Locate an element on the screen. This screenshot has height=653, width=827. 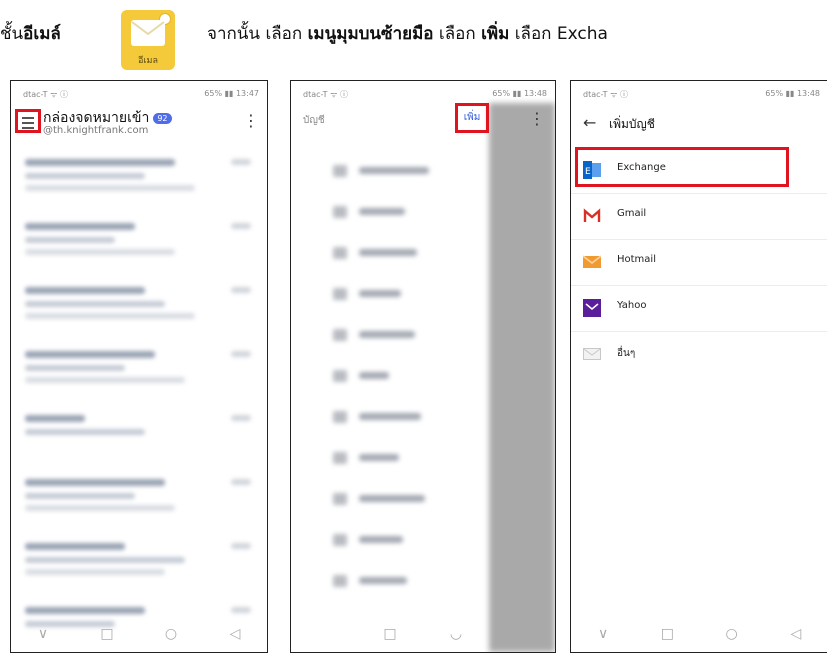
highlight-frame is located at coordinates (682, 167).